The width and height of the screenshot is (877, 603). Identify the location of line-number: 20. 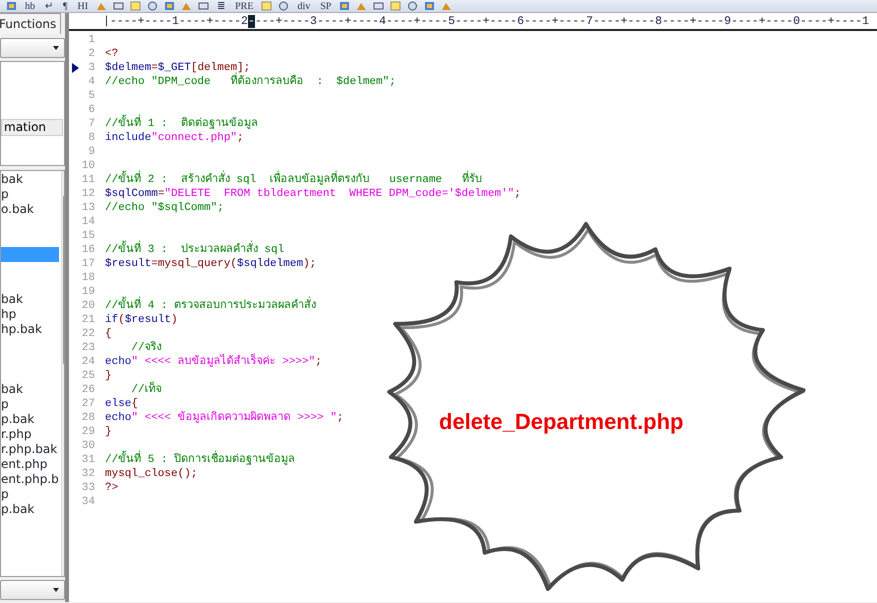
(88, 306).